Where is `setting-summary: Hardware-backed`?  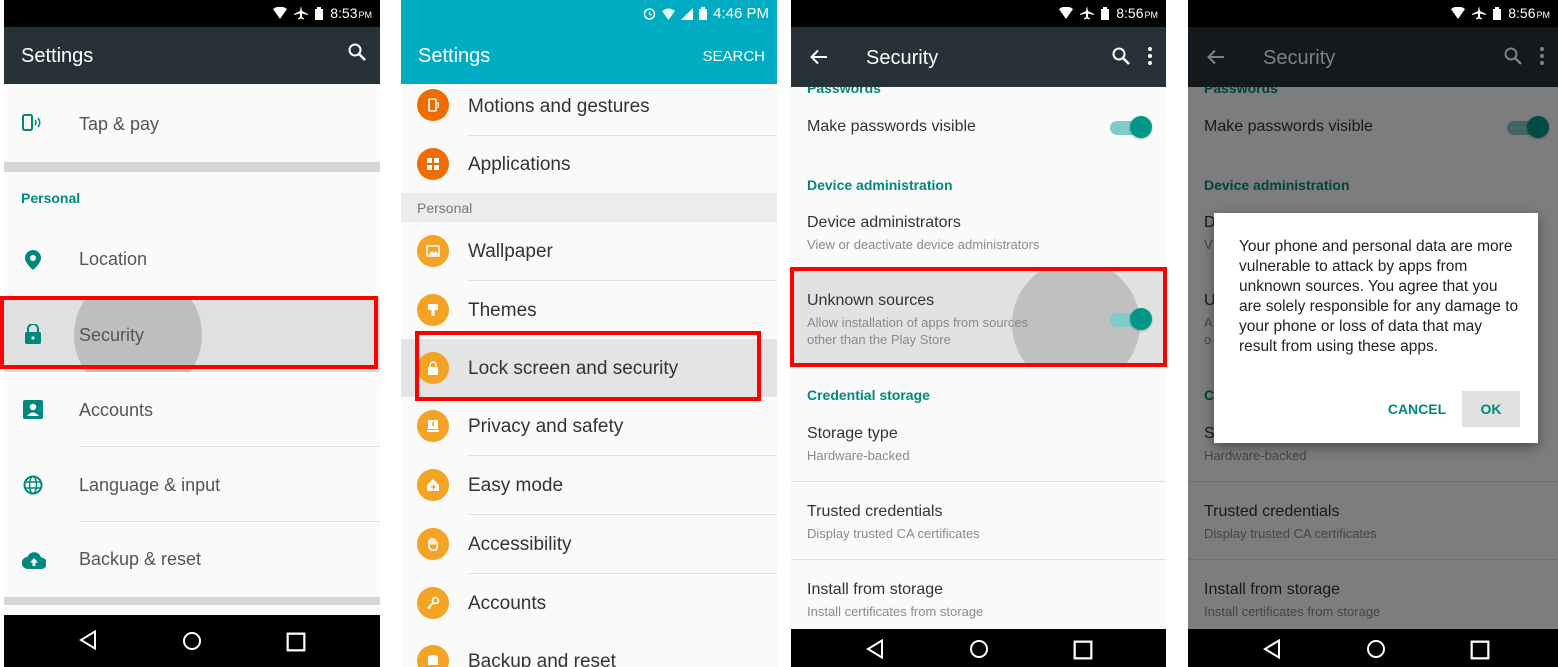
setting-summary: Hardware-backed is located at coordinates (858, 455).